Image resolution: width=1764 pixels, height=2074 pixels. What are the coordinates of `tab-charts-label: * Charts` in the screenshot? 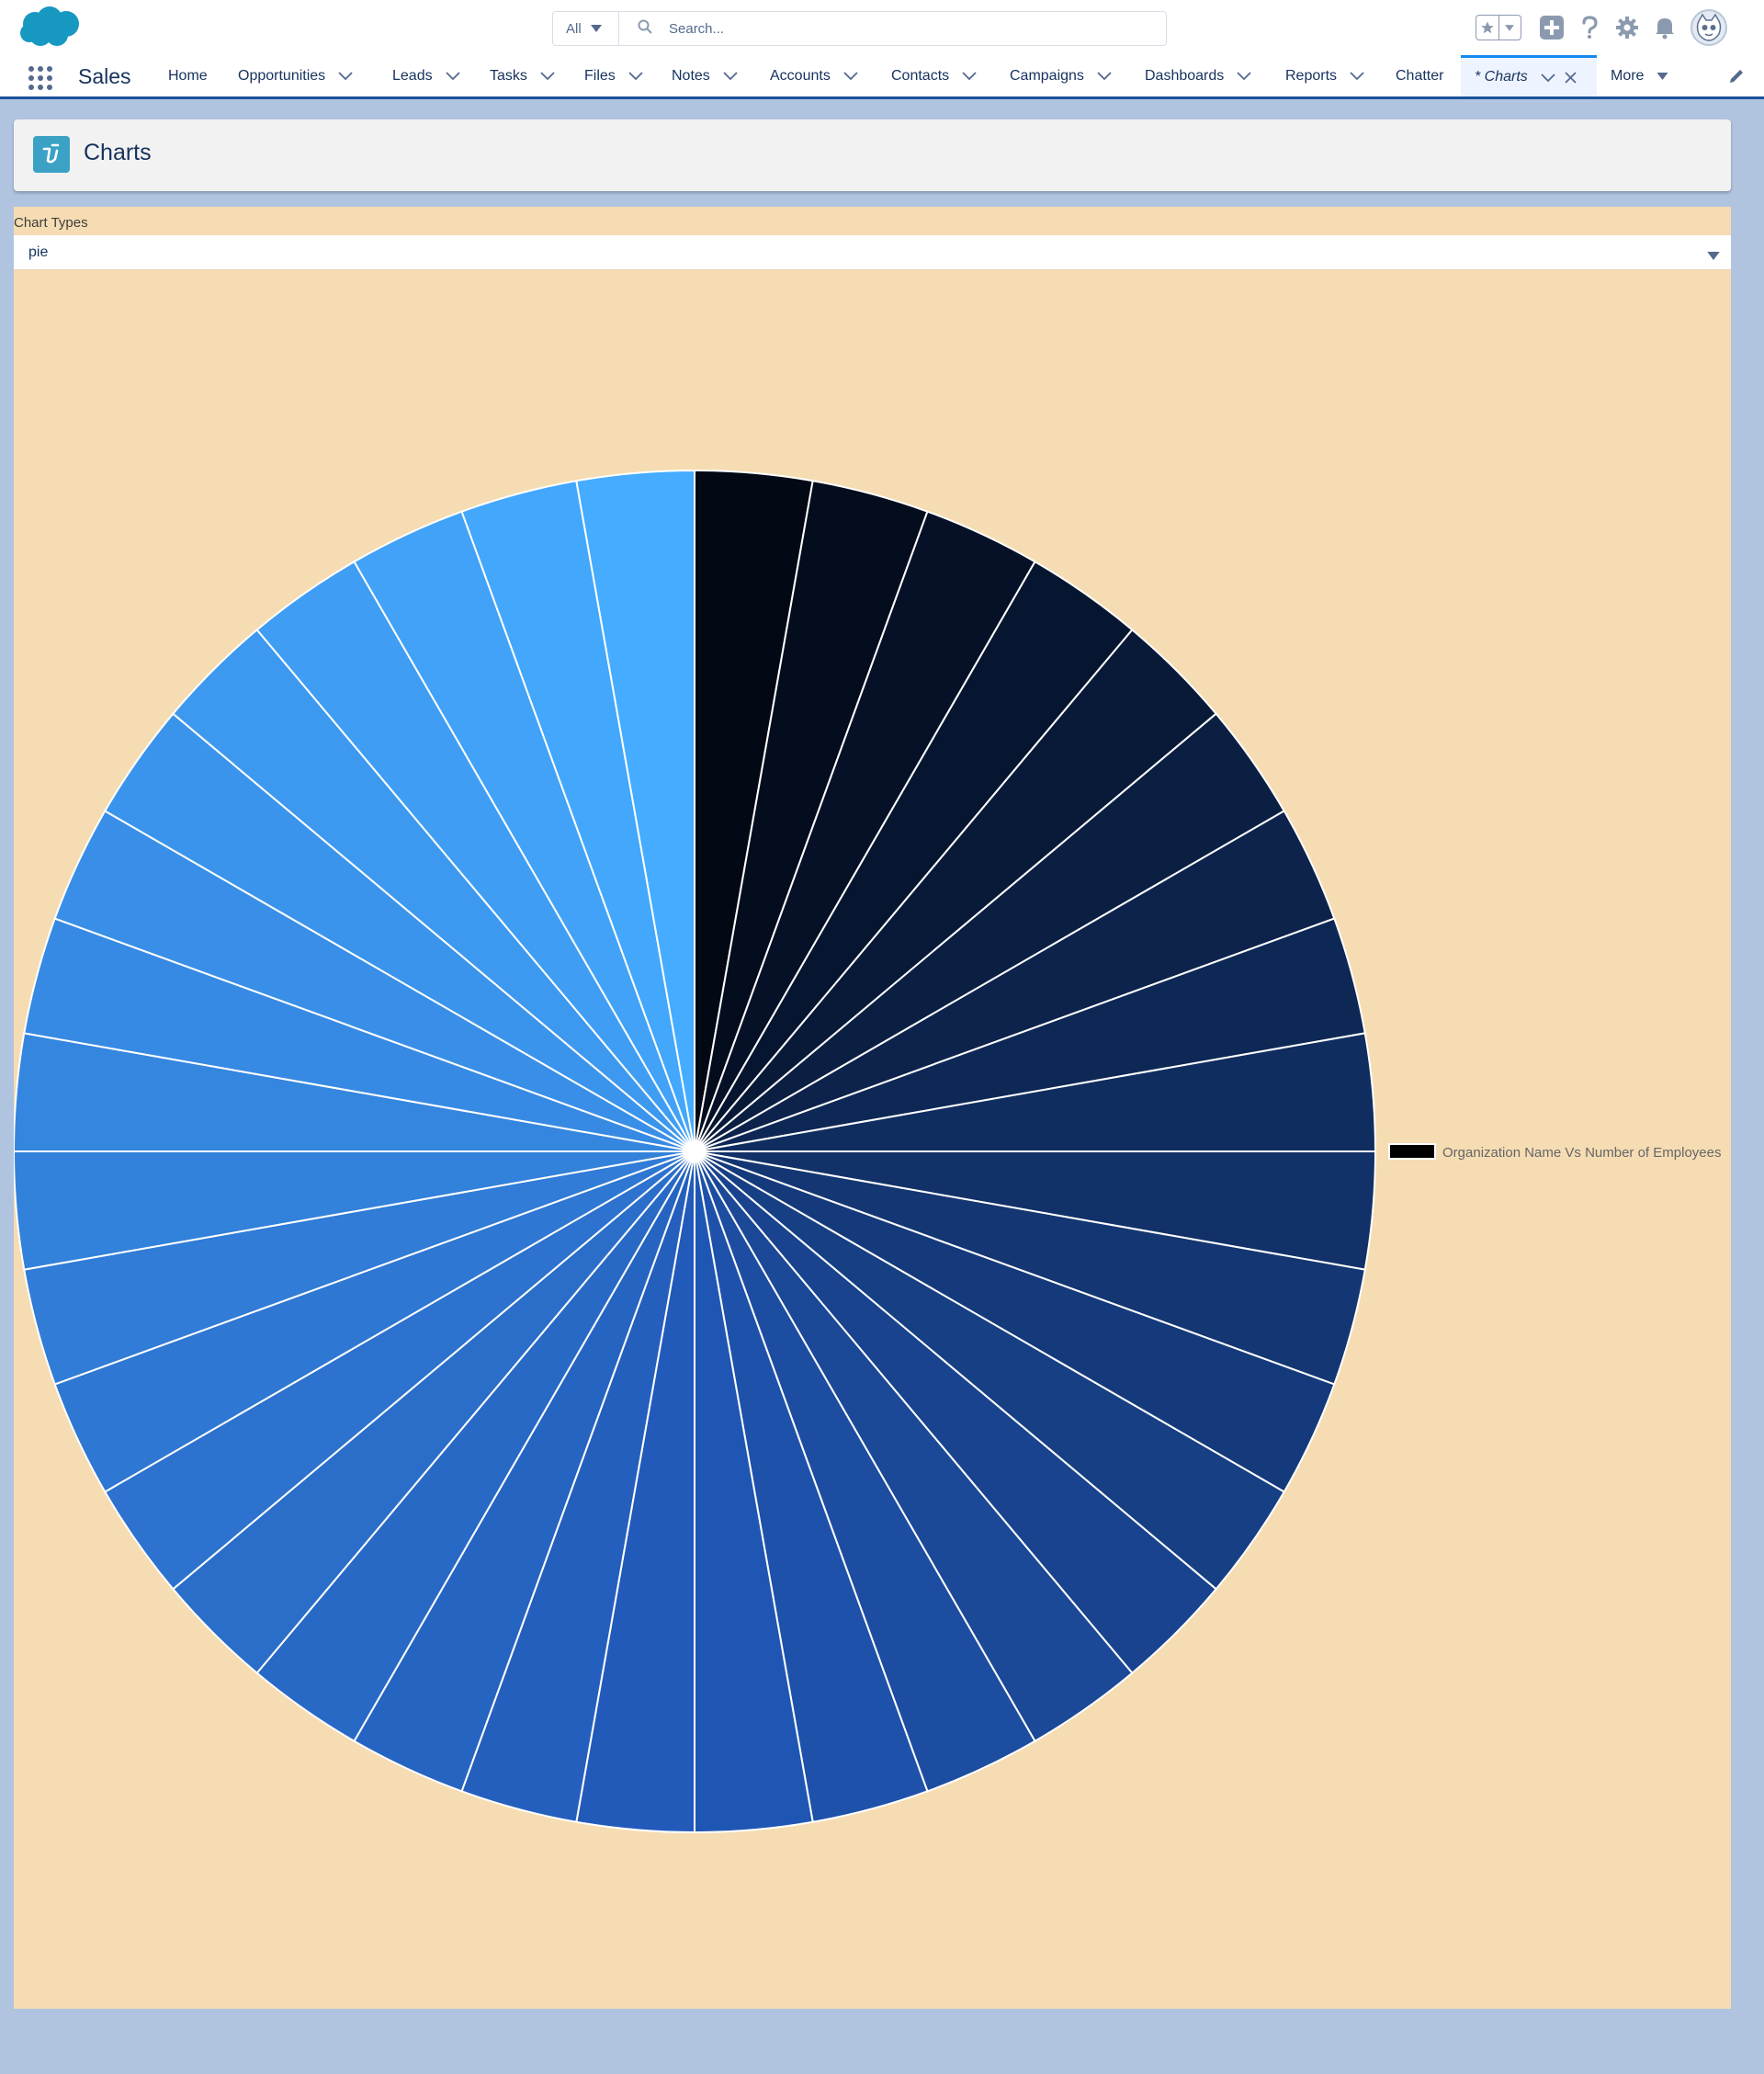 It's located at (1501, 77).